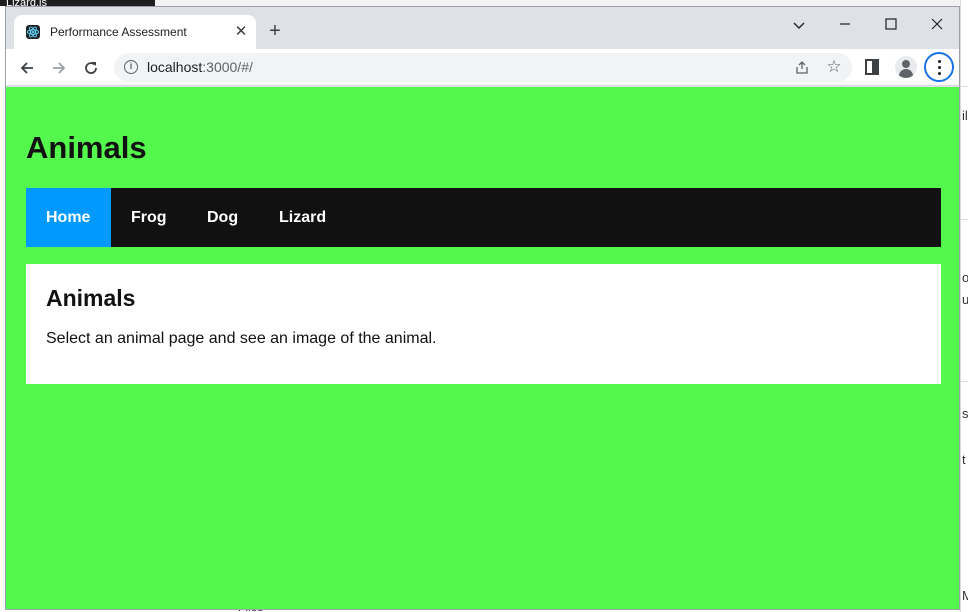 Image resolution: width=968 pixels, height=612 pixels. Describe the element at coordinates (906, 64) in the screenshot. I see `avatar-head` at that location.